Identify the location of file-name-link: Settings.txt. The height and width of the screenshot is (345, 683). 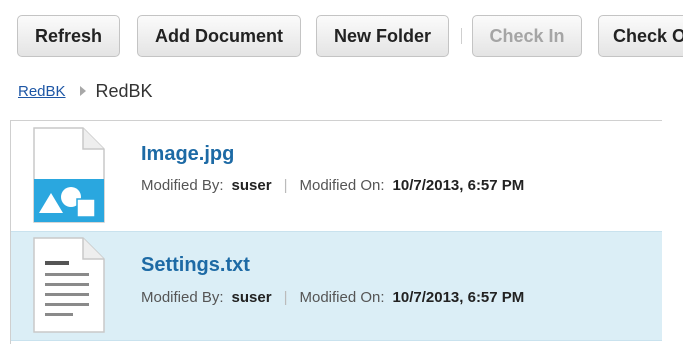
(195, 265).